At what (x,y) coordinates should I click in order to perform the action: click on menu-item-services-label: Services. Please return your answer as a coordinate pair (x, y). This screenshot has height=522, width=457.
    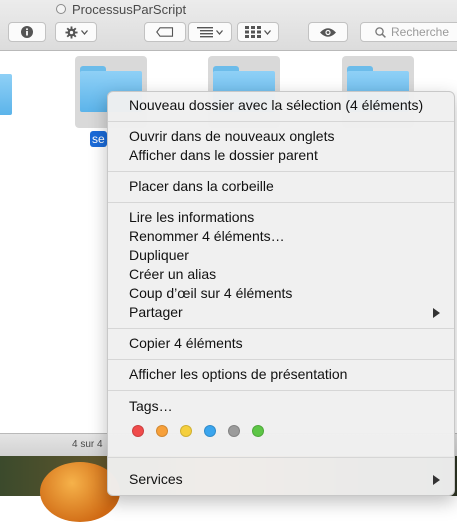
    Looking at the image, I should click on (156, 479).